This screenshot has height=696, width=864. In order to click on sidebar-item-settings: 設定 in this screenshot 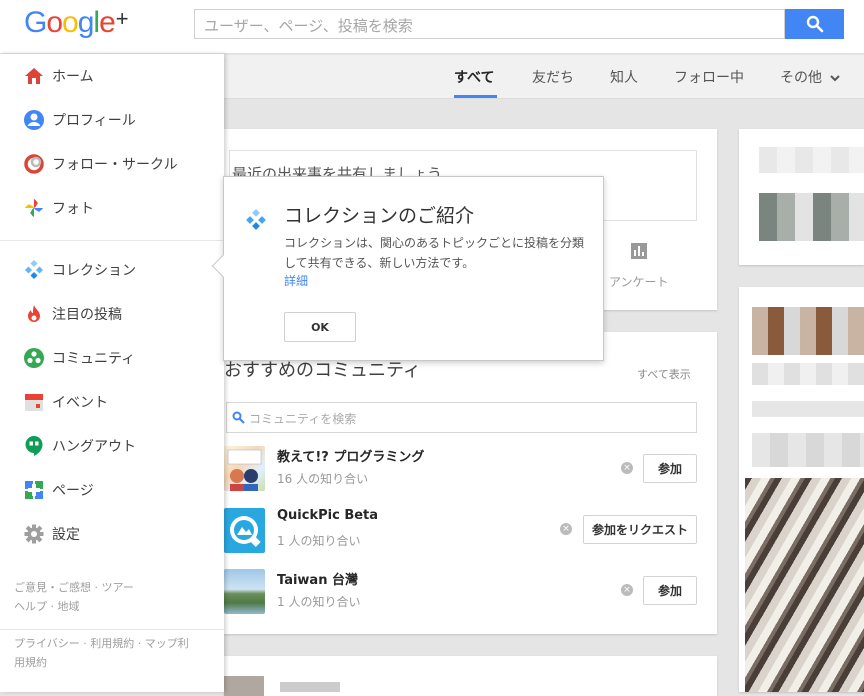, I will do `click(112, 534)`.